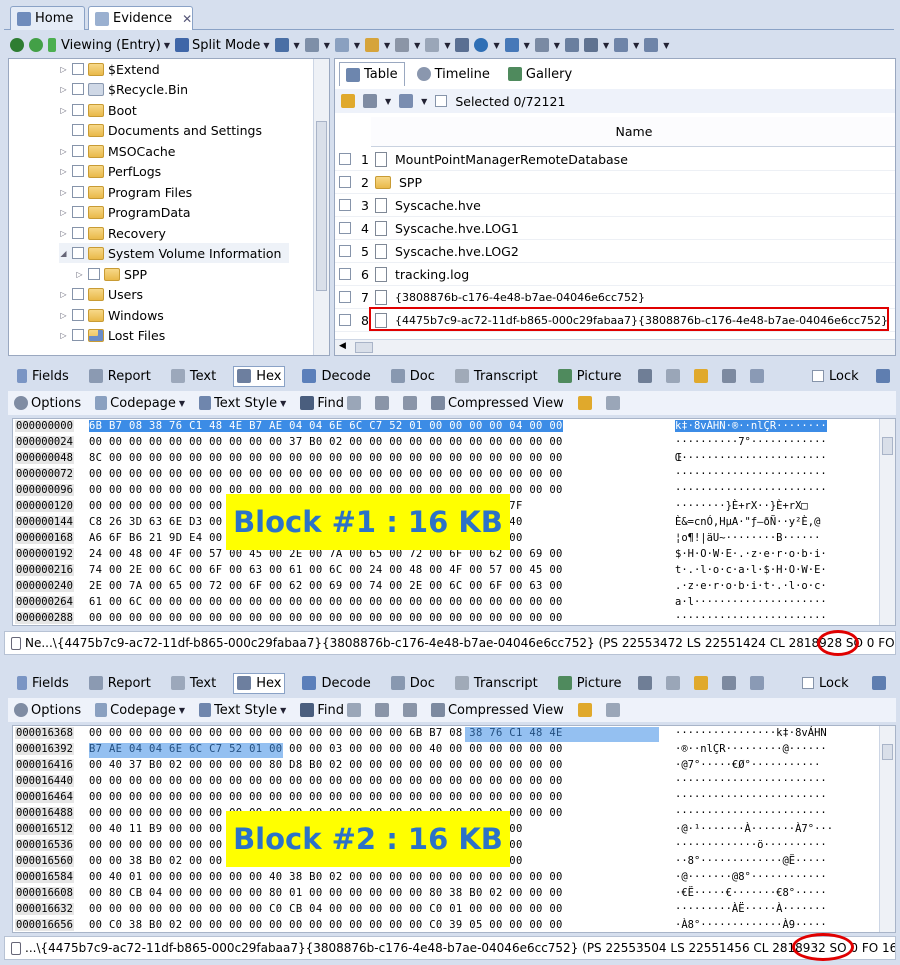 The width and height of the screenshot is (900, 965). Describe the element at coordinates (341, 45) in the screenshot. I see `tag-icon` at that location.